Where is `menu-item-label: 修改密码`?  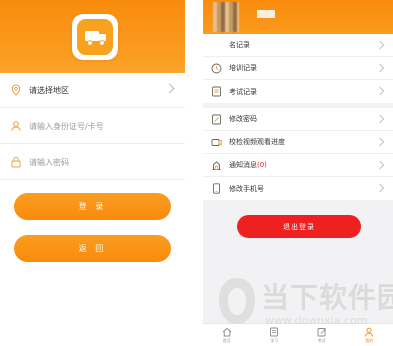 menu-item-label: 修改密码 is located at coordinates (243, 119).